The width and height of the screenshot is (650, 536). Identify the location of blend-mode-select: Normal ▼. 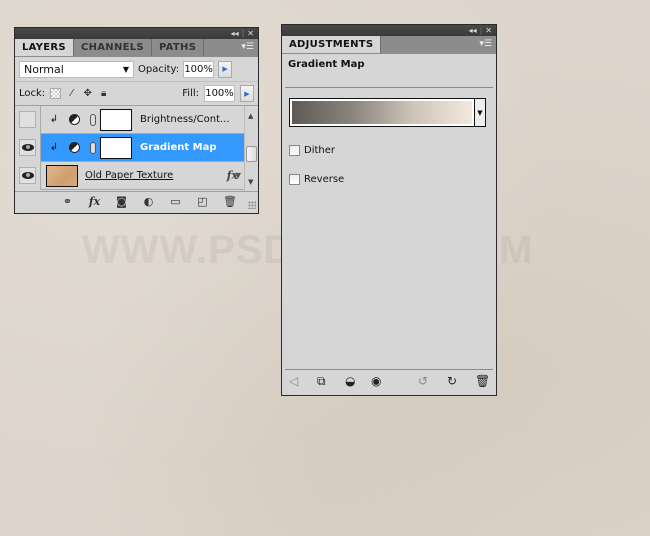
(76, 69).